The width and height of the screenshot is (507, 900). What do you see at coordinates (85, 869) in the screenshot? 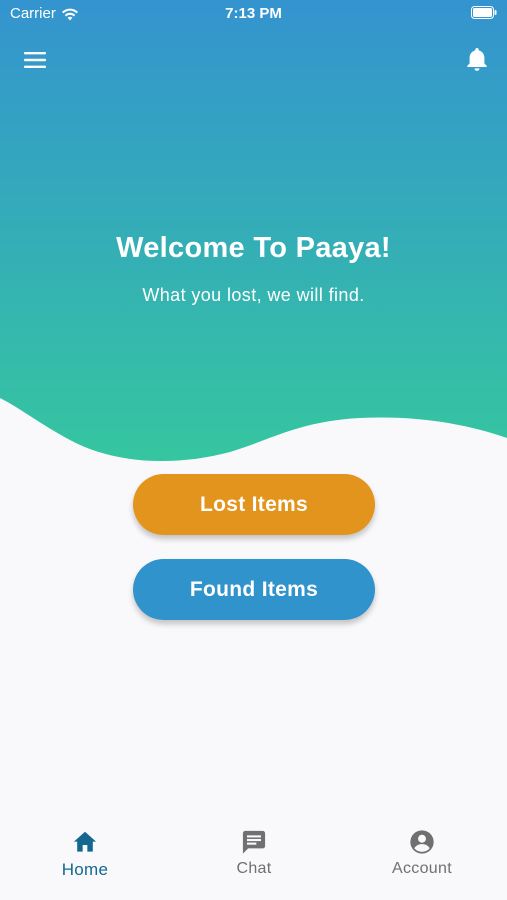
I see `nav-label-home: Home` at bounding box center [85, 869].